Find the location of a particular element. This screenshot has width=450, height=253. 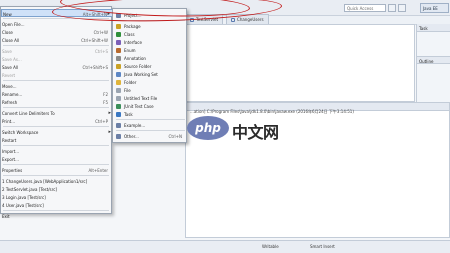

new-submenu-item: Class is located at coordinates (150, 34).